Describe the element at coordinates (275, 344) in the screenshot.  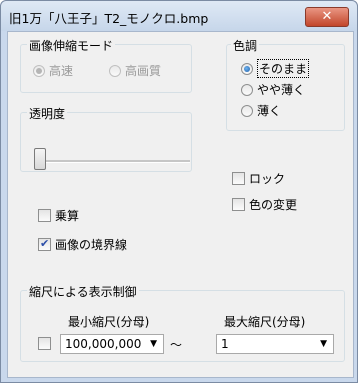
I see `max-scale-combobox: 1 ▼` at that location.